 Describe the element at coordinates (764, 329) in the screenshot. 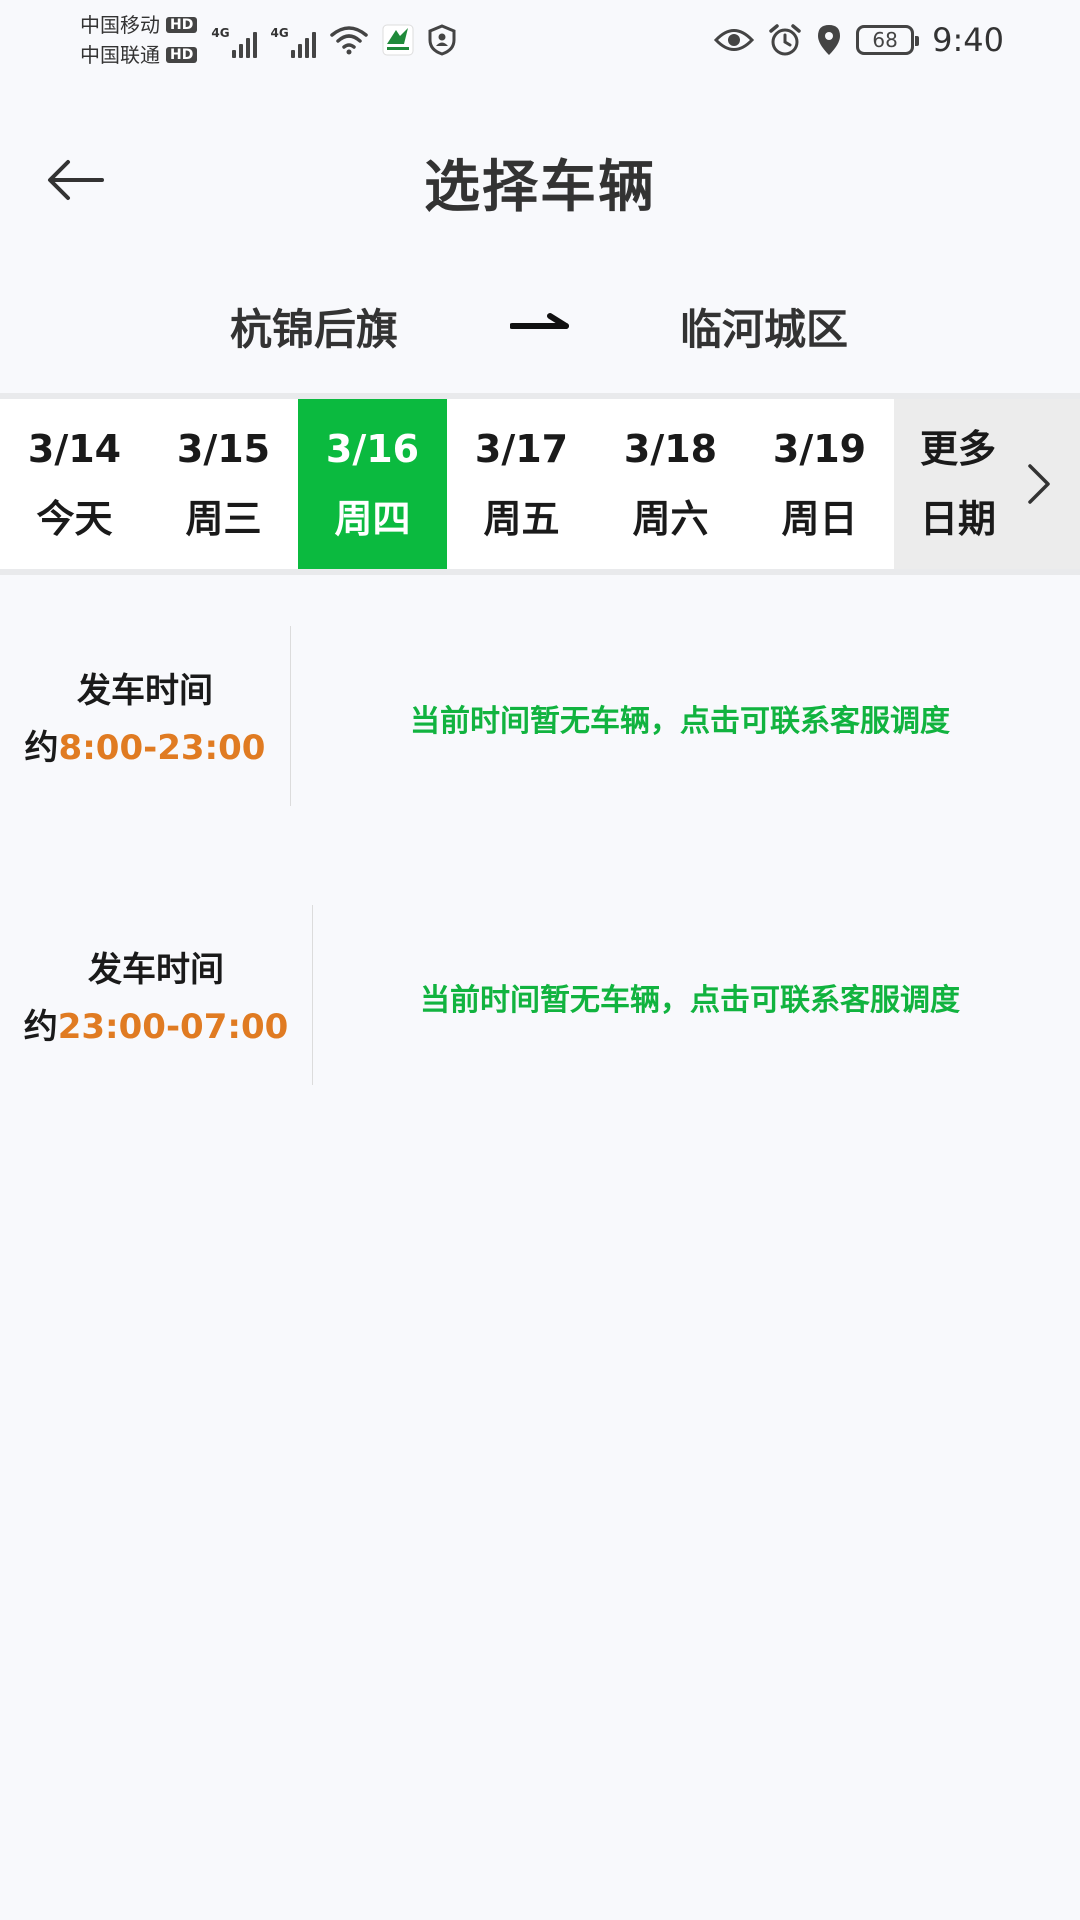

I see `route-destination: 临河城区` at that location.